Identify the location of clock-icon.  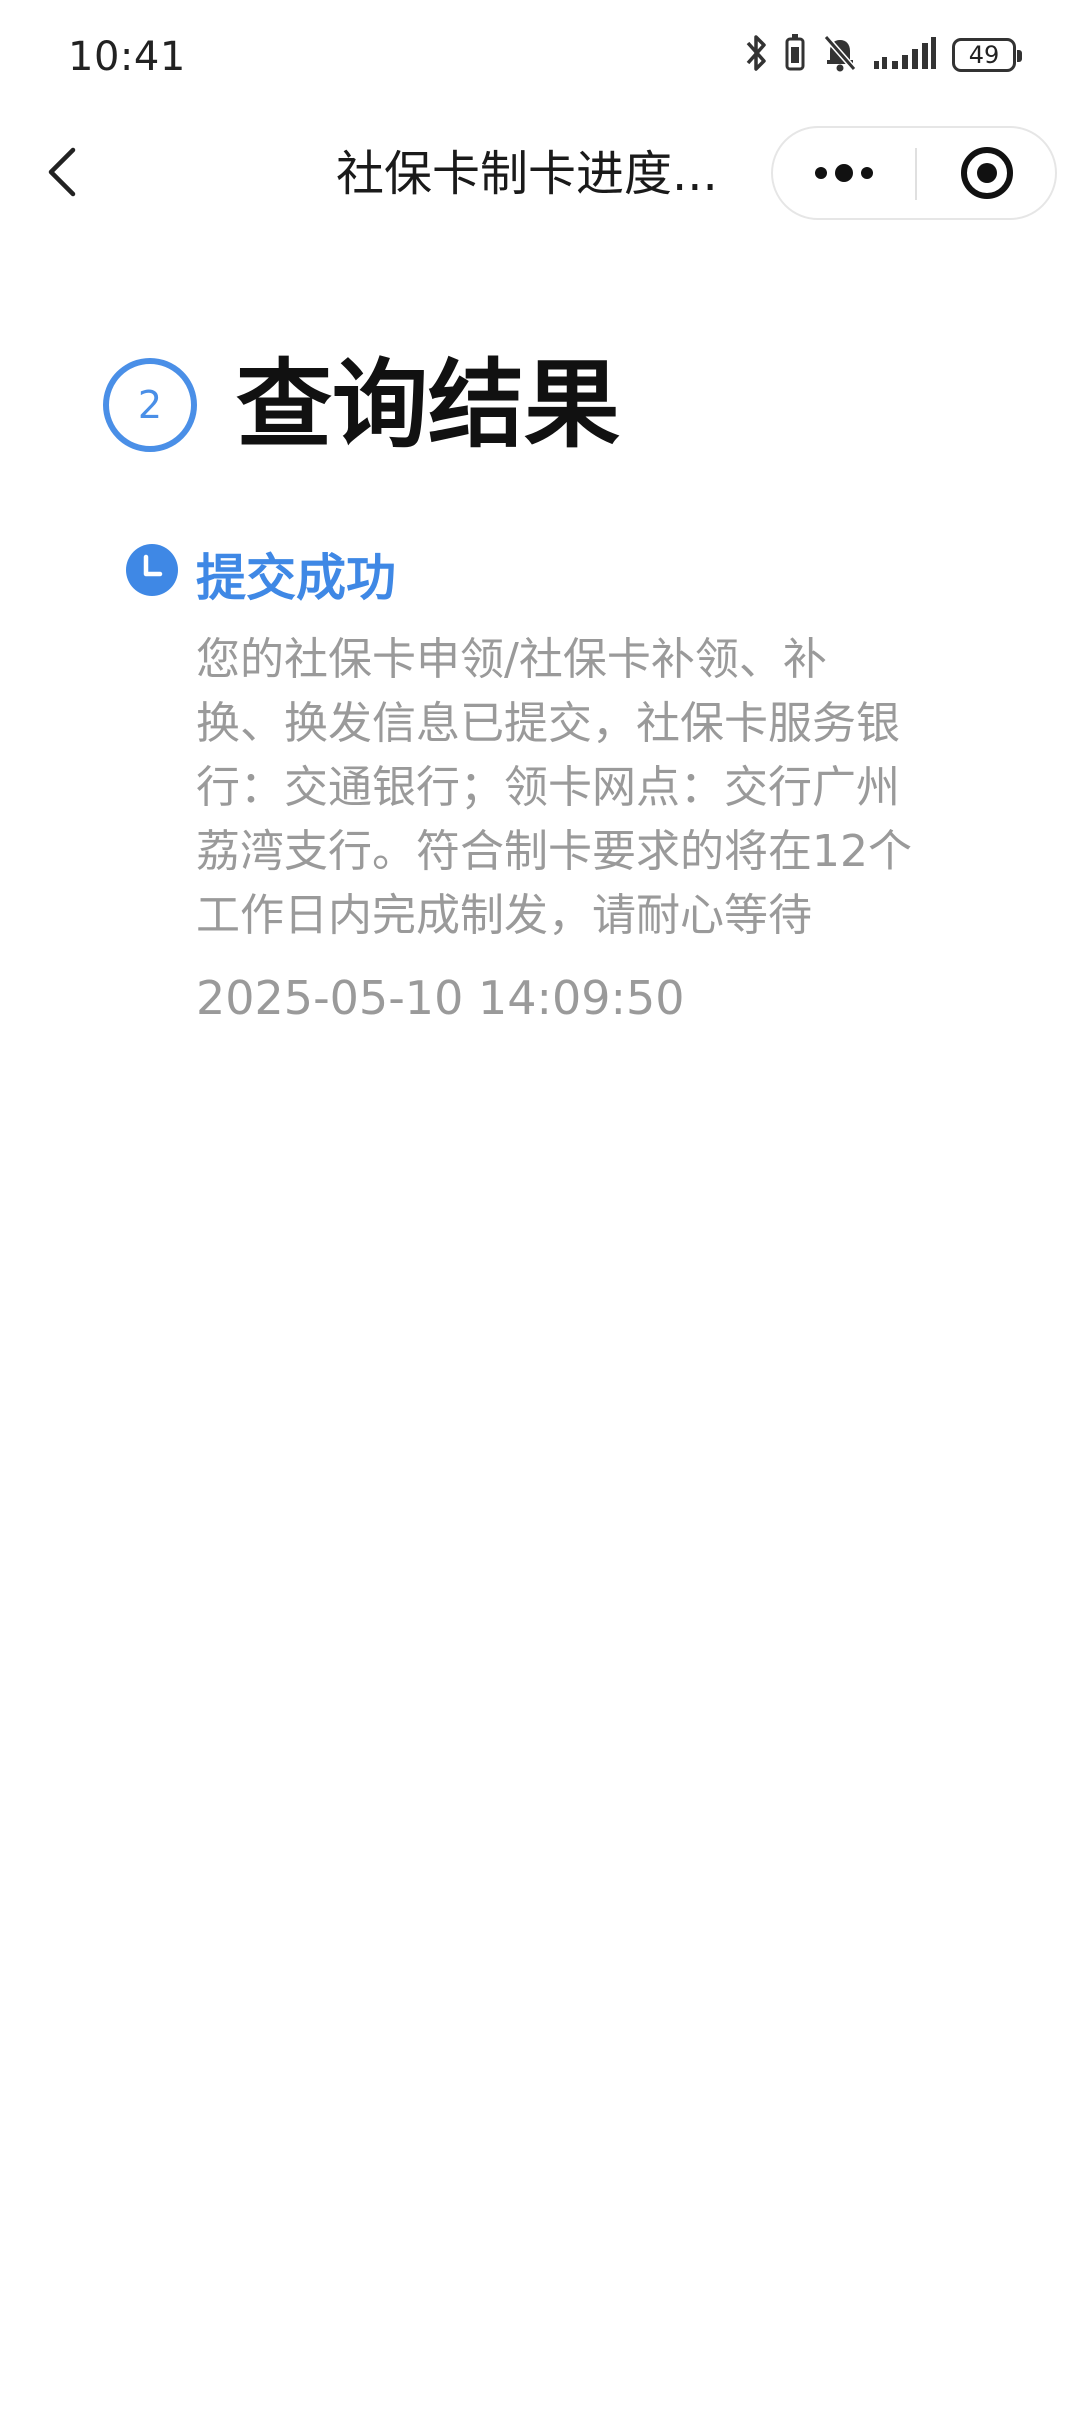
(152, 570).